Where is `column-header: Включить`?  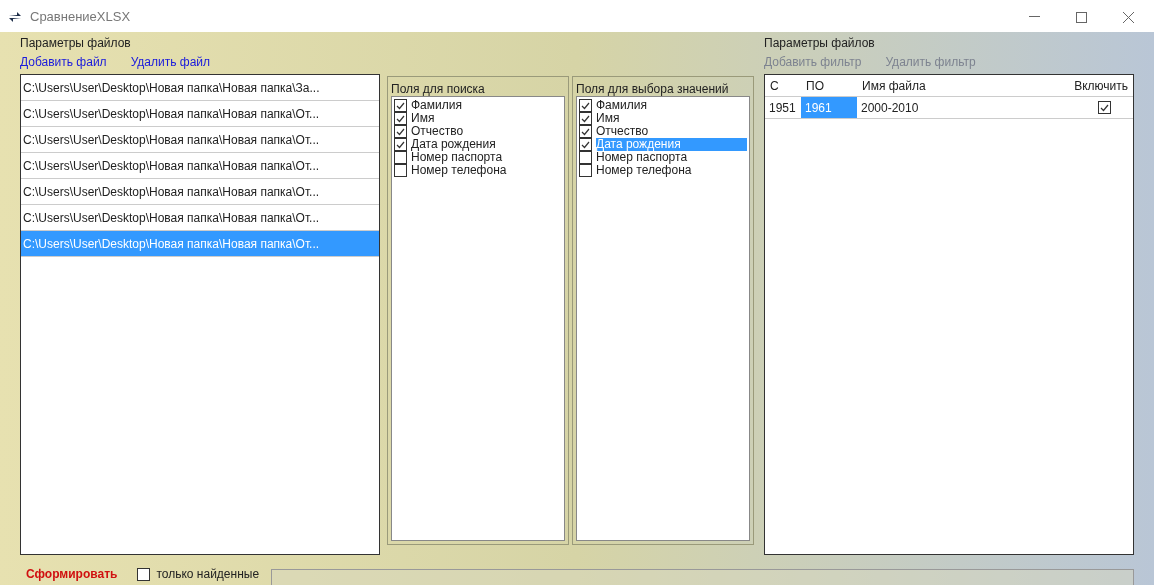 column-header: Включить is located at coordinates (1092, 85).